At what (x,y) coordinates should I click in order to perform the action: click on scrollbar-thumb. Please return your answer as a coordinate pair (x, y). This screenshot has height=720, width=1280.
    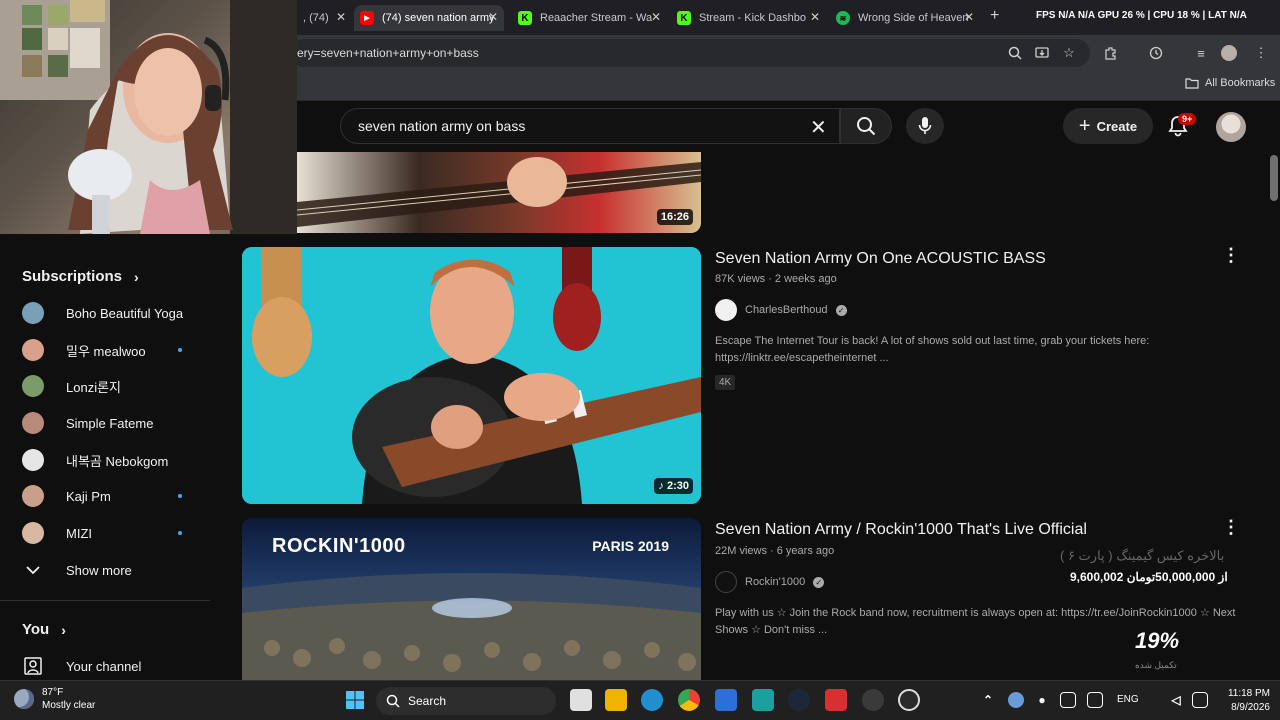
    Looking at the image, I should click on (1274, 178).